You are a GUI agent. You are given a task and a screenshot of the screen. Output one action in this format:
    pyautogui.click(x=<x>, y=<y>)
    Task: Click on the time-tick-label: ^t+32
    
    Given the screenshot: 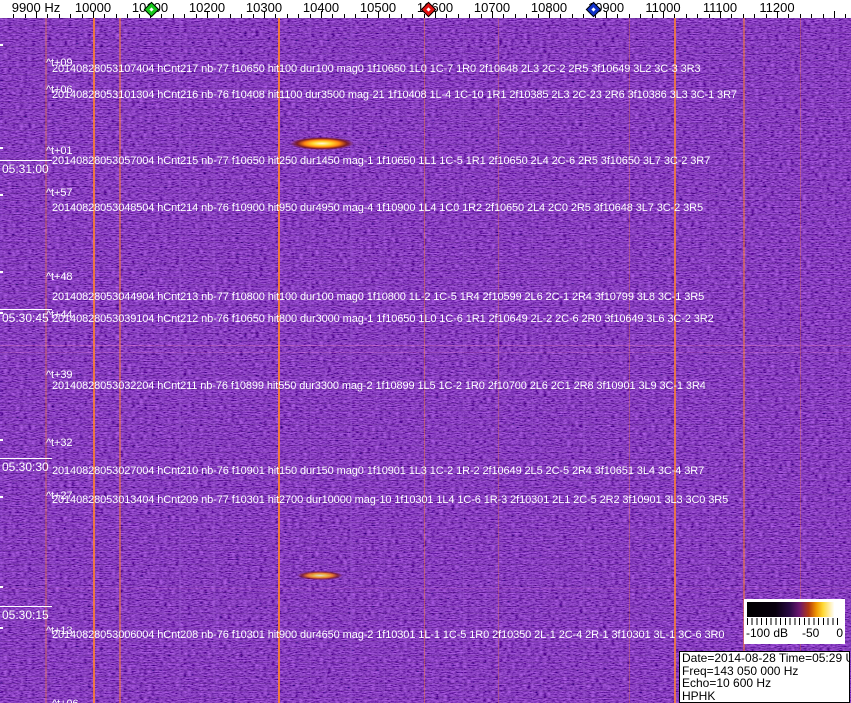 What is the action you would take?
    pyautogui.click(x=59, y=443)
    